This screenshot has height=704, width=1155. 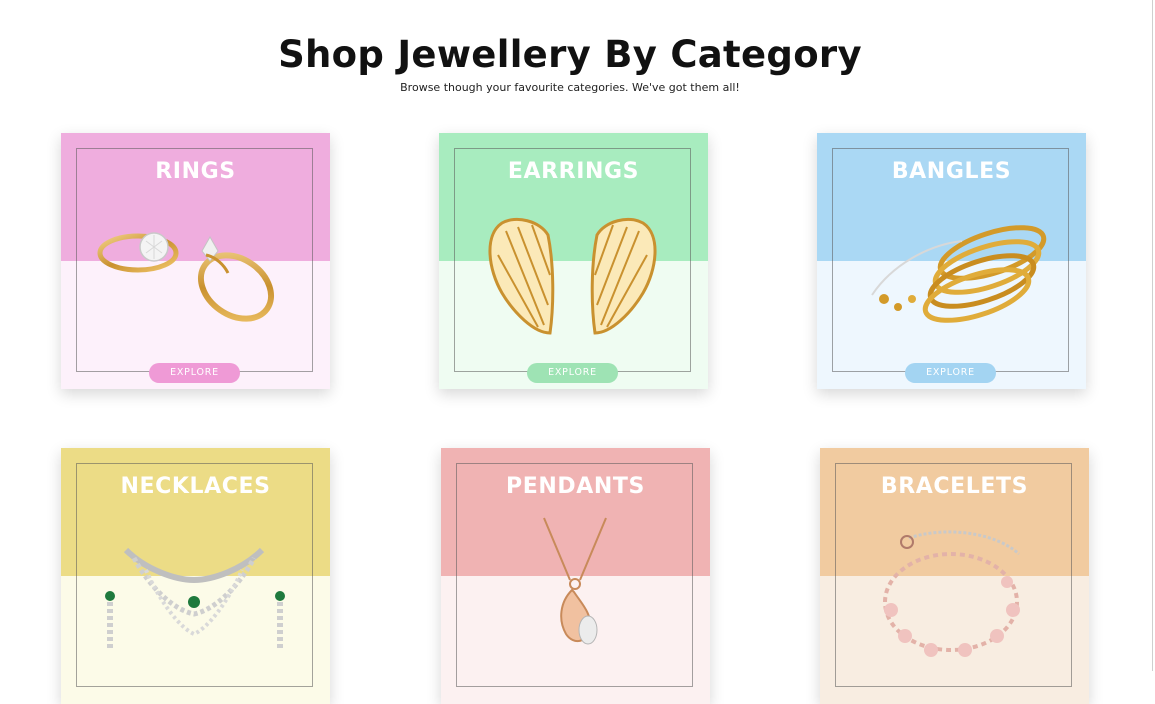 I want to click on category-card-rings: RINGS EXPLORE, so click(x=195, y=261).